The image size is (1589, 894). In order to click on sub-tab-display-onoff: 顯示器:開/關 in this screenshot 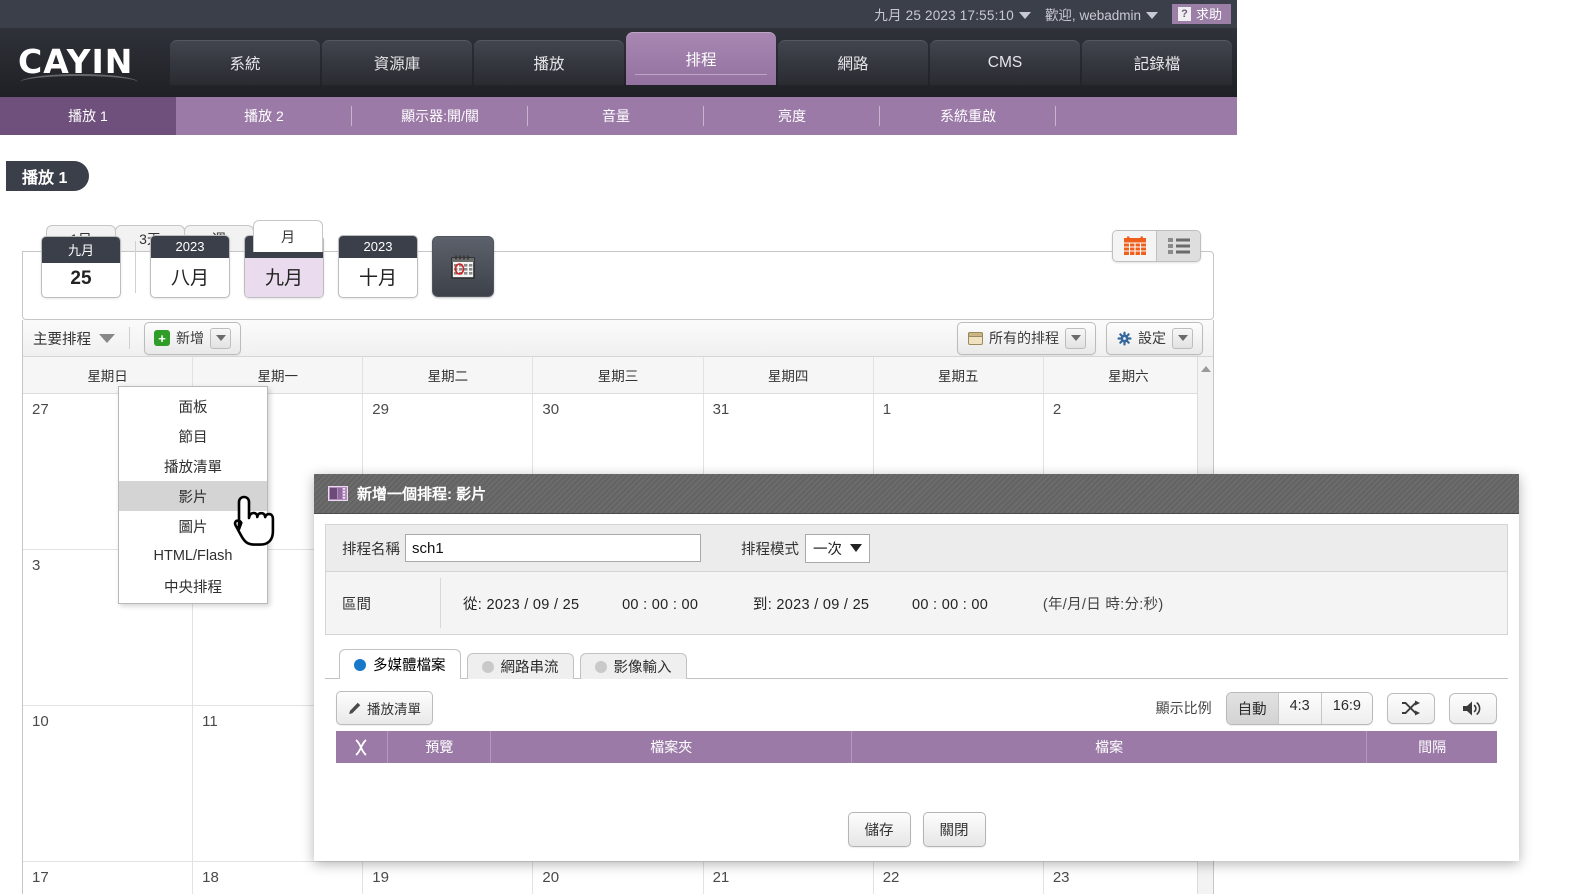, I will do `click(440, 116)`.